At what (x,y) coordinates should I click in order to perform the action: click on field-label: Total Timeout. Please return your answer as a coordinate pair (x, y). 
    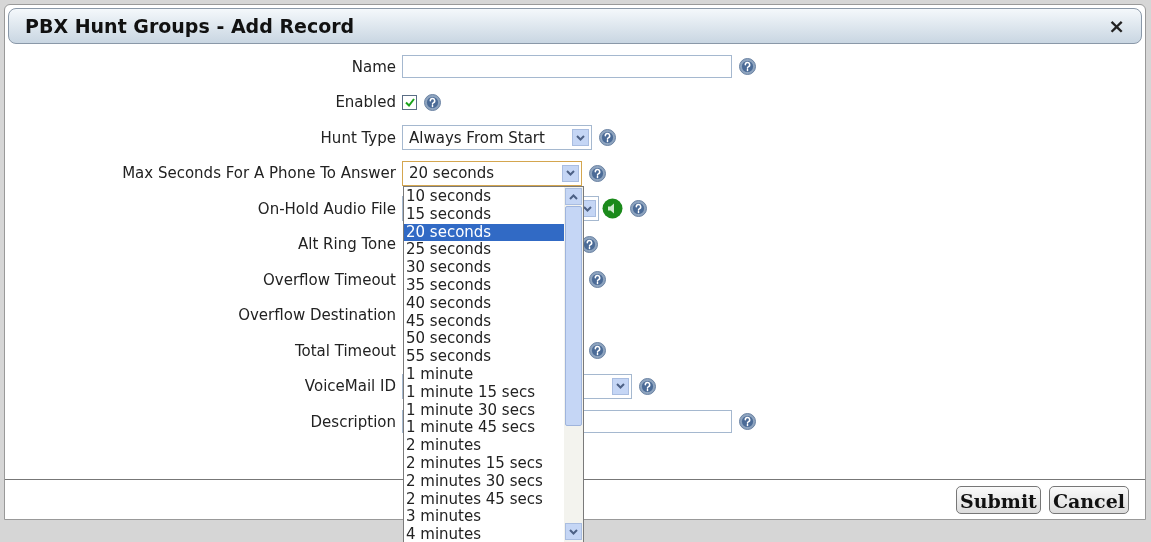
    Looking at the image, I should click on (345, 351).